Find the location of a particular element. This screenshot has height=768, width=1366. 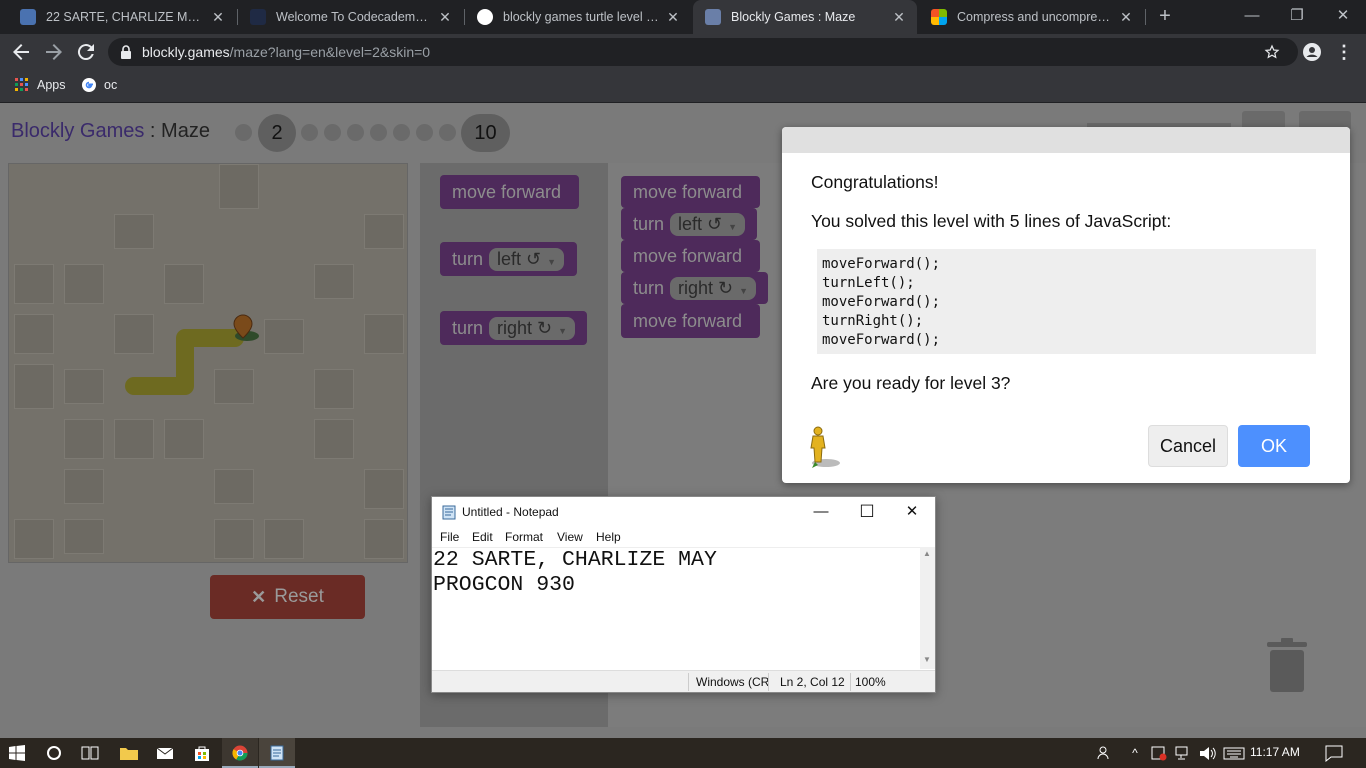

search-cortana-icon is located at coordinates (54, 753).